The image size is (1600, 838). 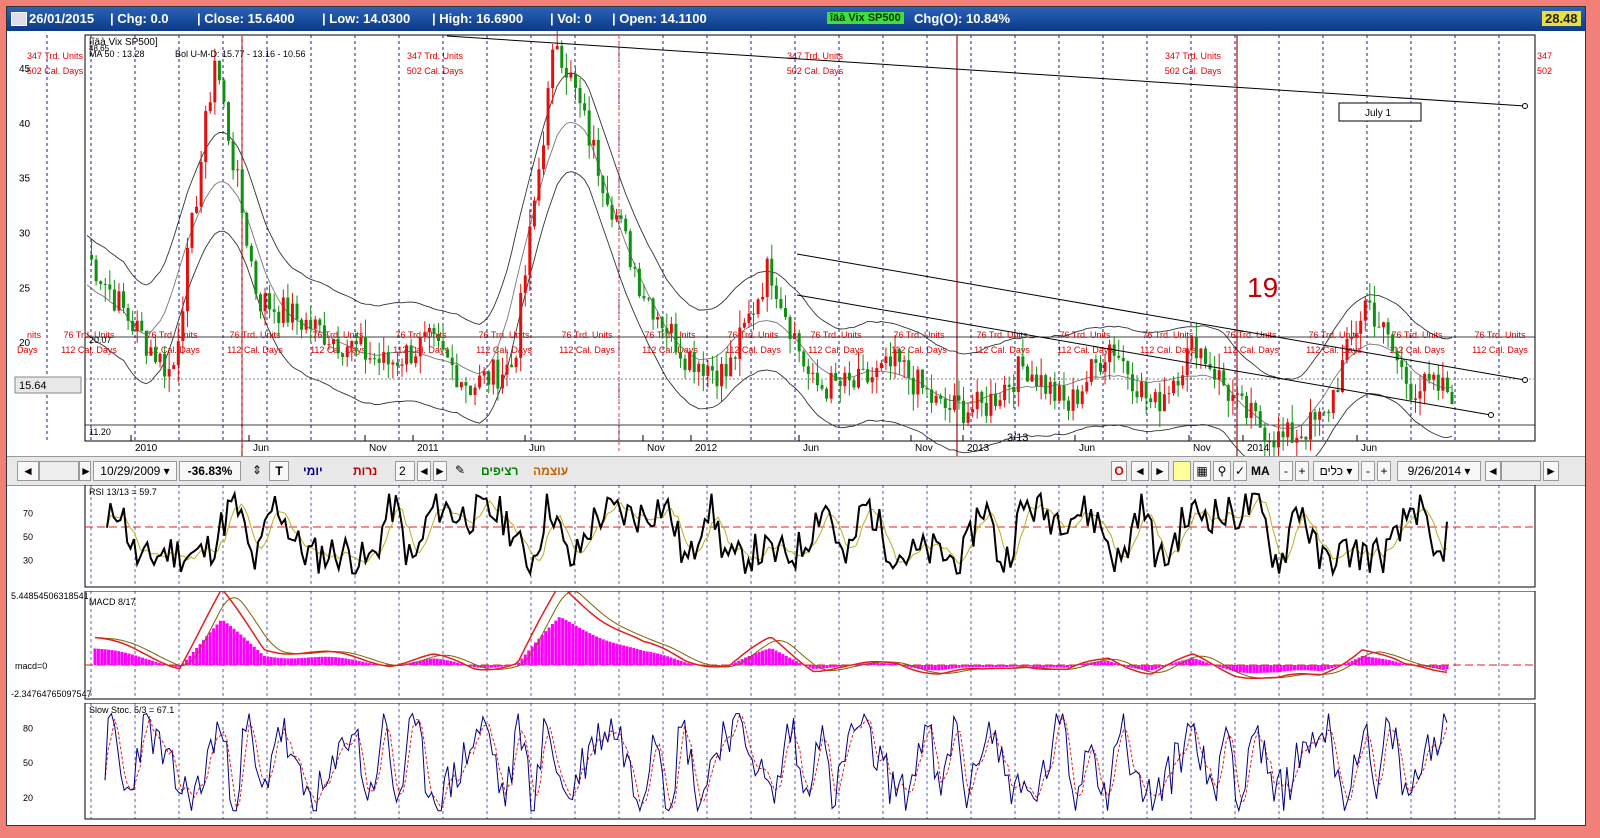 What do you see at coordinates (19, 19) in the screenshot?
I see `window-icon` at bounding box center [19, 19].